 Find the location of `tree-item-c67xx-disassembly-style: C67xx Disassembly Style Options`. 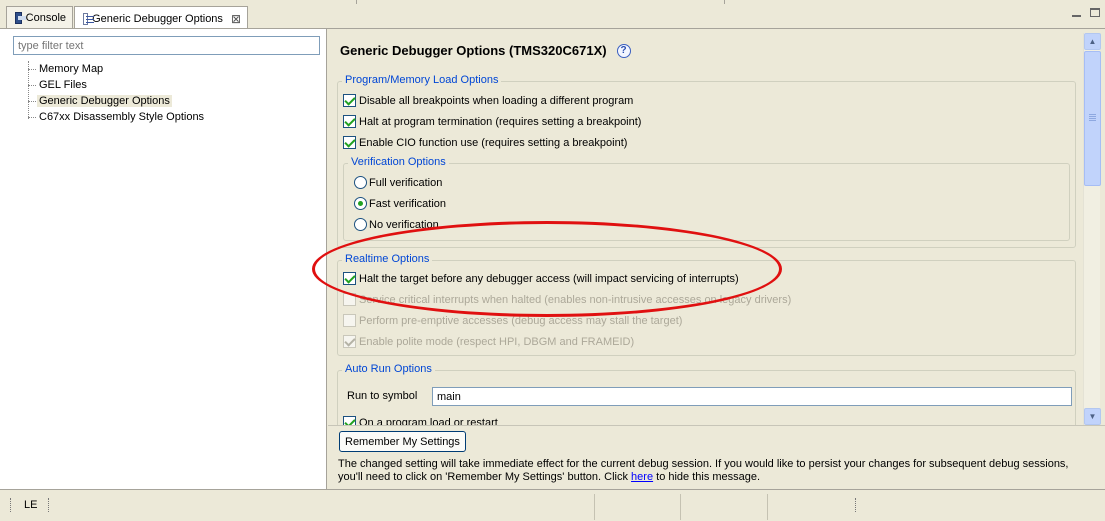

tree-item-c67xx-disassembly-style: C67xx Disassembly Style Options is located at coordinates (115, 117).